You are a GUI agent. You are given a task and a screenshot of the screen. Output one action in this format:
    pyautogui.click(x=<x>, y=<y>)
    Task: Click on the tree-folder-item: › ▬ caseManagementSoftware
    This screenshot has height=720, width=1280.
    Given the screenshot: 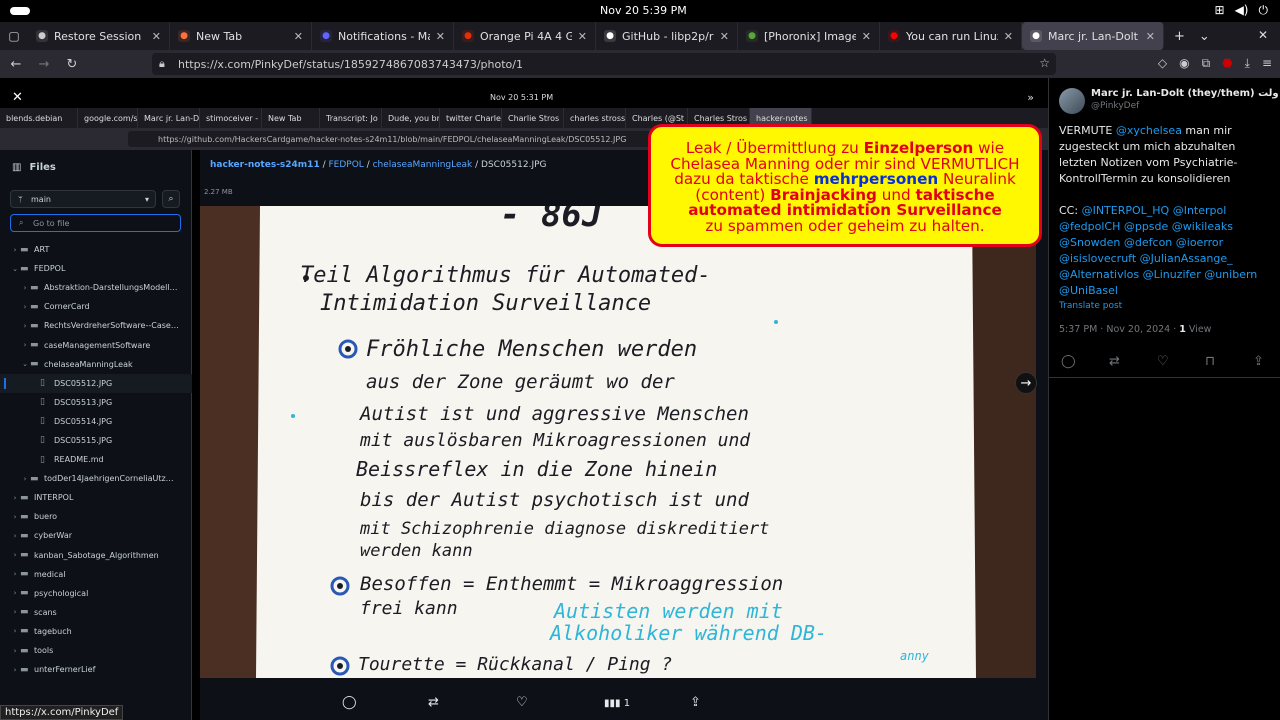 What is the action you would take?
    pyautogui.click(x=96, y=344)
    